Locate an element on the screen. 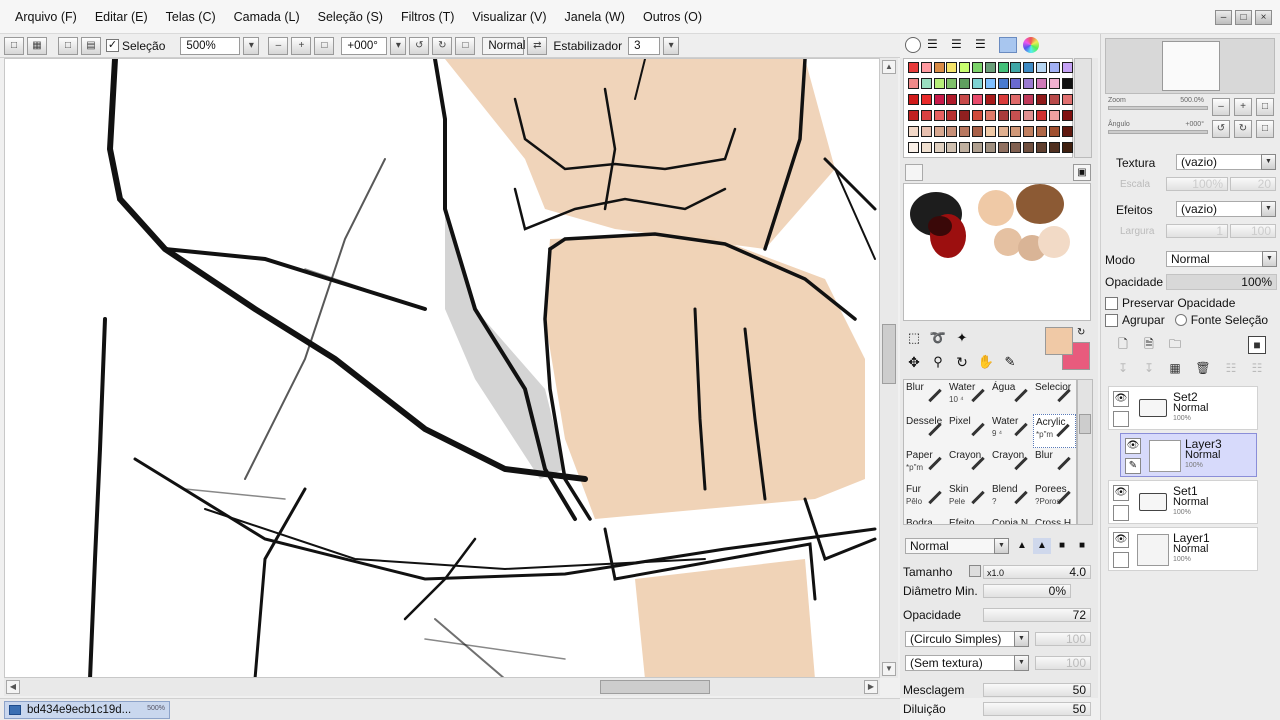 This screenshot has height=720, width=1280. texture-scale-extra: 20 is located at coordinates (1253, 184).